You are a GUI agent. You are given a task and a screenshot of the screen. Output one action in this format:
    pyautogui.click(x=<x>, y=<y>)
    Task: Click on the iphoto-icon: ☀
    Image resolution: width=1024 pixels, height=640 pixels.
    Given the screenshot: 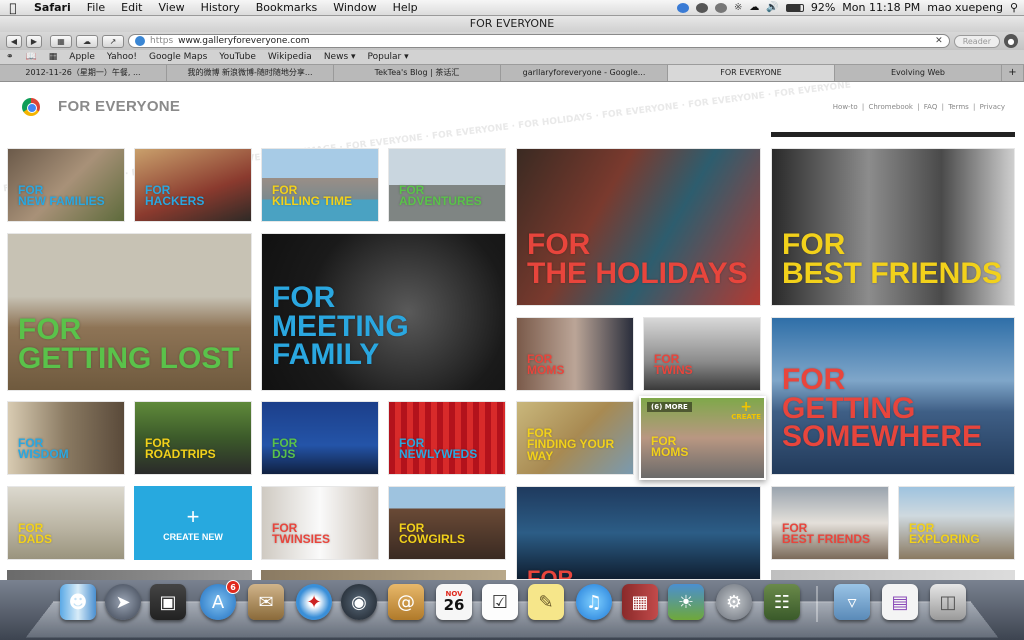 What is the action you would take?
    pyautogui.click(x=686, y=602)
    